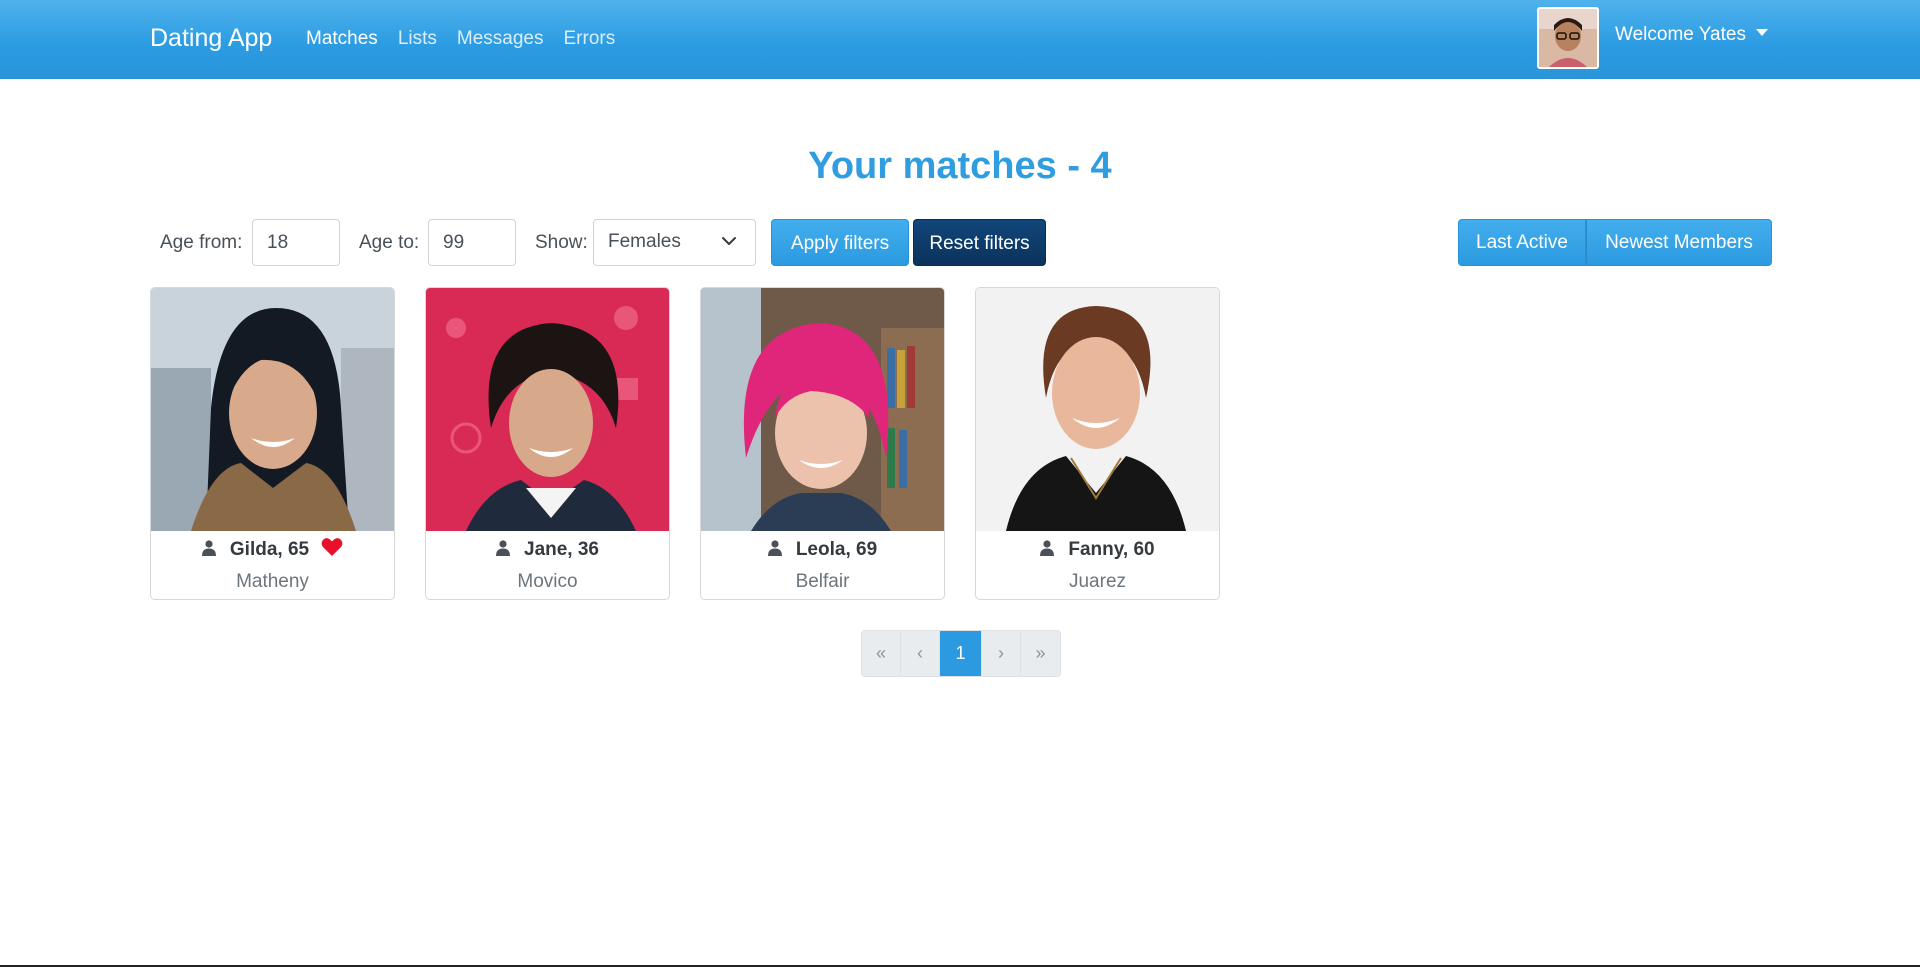 The height and width of the screenshot is (967, 1920). I want to click on reset-filters-button: Reset filters, so click(979, 242).